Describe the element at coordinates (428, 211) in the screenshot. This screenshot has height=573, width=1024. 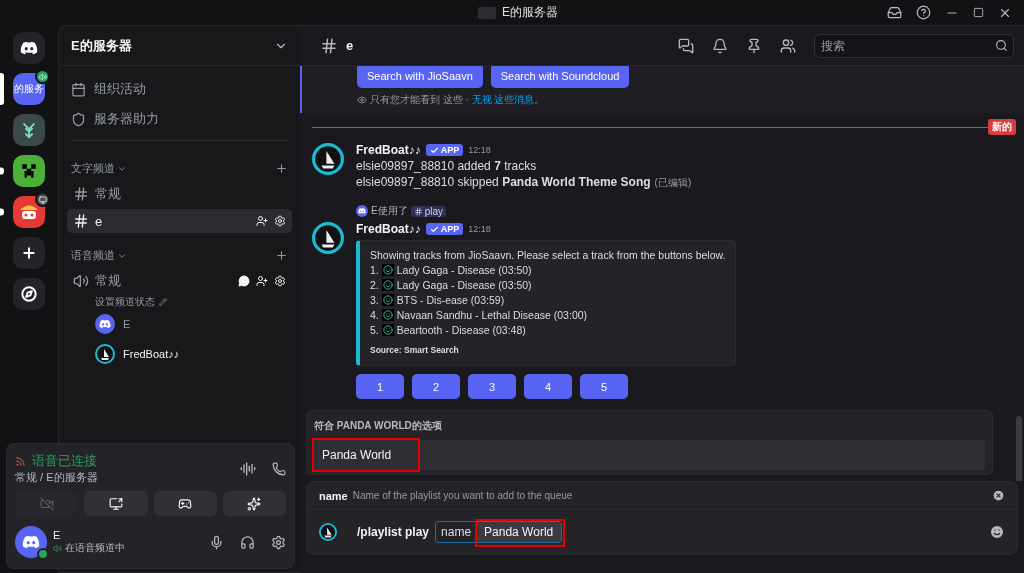
I see `command-link: play` at that location.